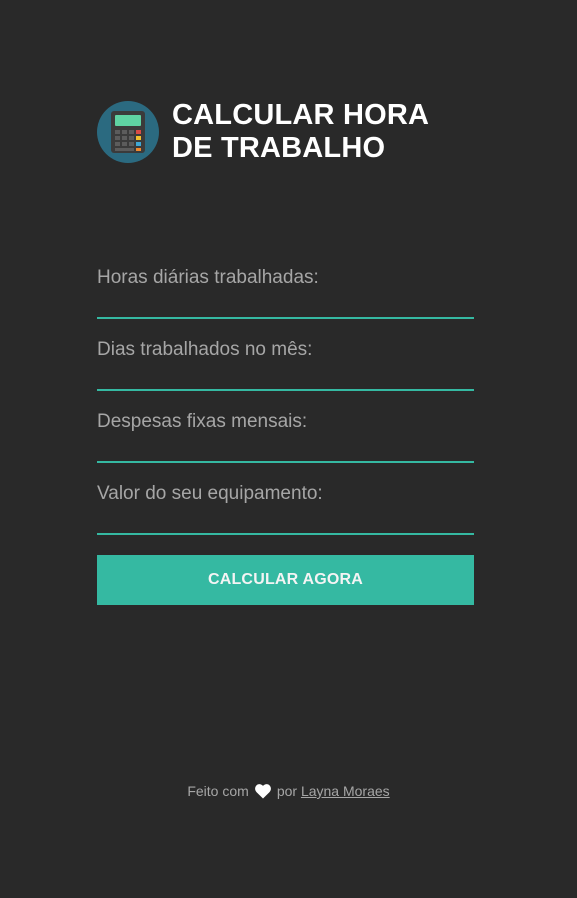 This screenshot has height=898, width=577. I want to click on title-line-2: DE TRABALHO, so click(279, 148).